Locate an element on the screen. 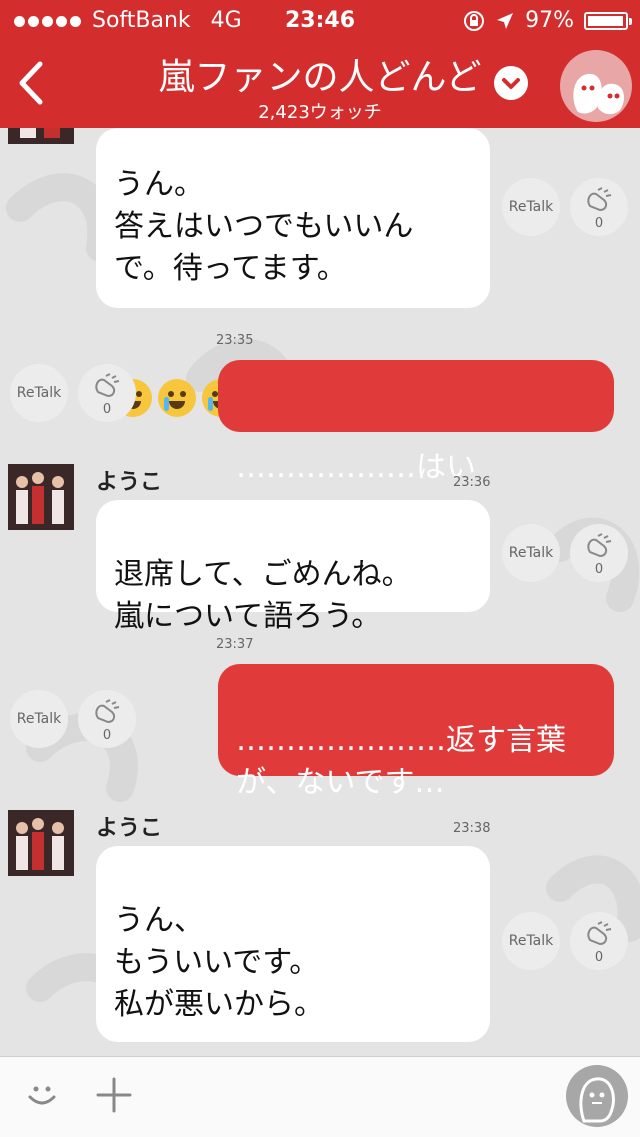 This screenshot has width=640, height=1137. plus-icon is located at coordinates (114, 1095).